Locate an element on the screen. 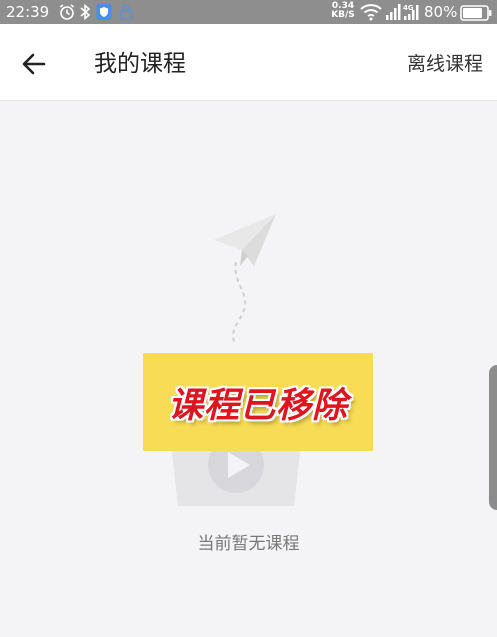 Image resolution: width=497 pixels, height=637 pixels. page-title: 我的课程 is located at coordinates (140, 64).